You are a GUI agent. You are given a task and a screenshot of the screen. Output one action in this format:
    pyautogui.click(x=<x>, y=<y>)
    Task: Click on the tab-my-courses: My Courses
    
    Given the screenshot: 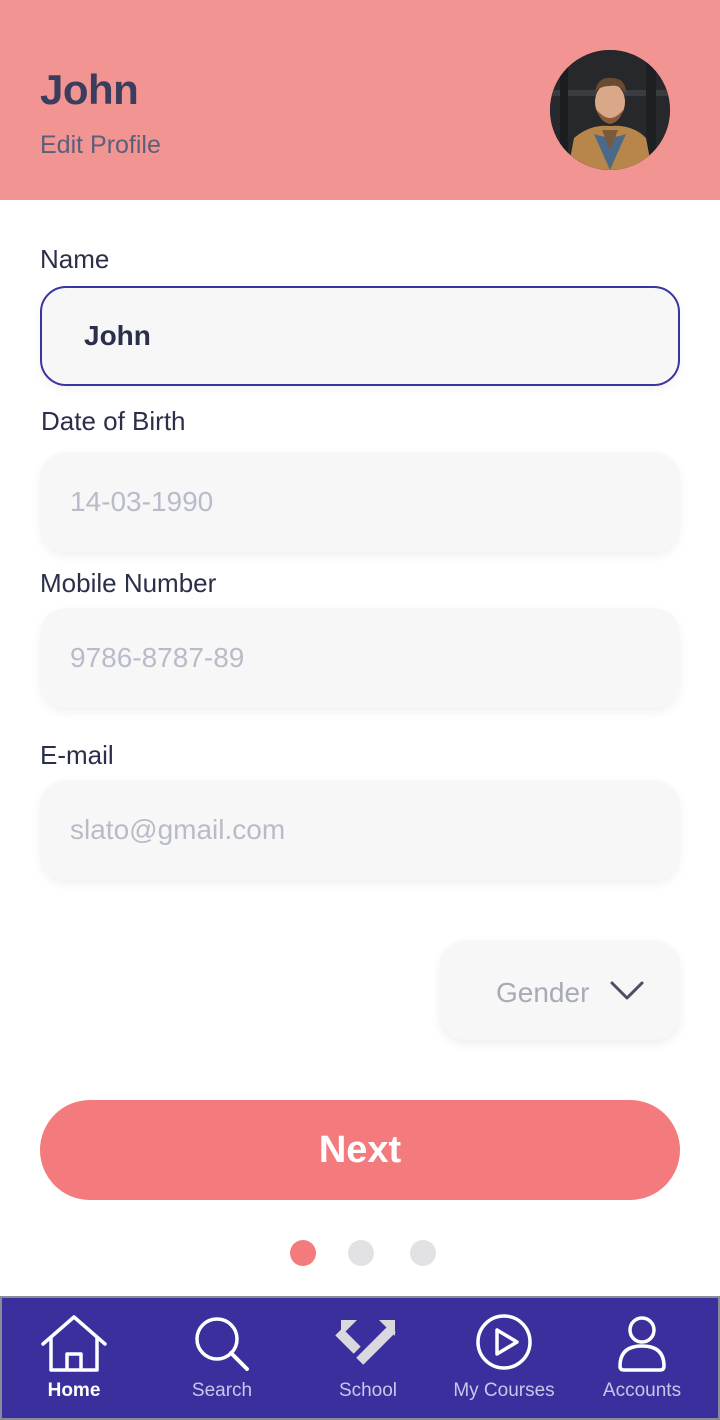 What is the action you would take?
    pyautogui.click(x=504, y=1358)
    